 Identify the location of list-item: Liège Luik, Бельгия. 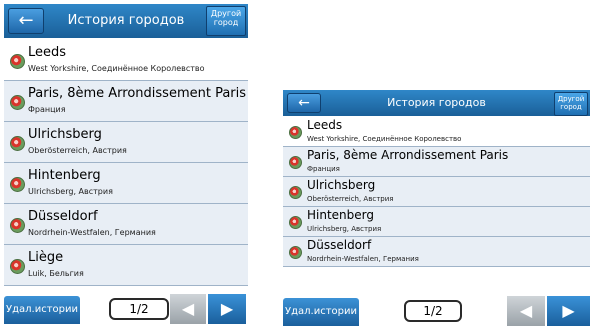
(126, 265).